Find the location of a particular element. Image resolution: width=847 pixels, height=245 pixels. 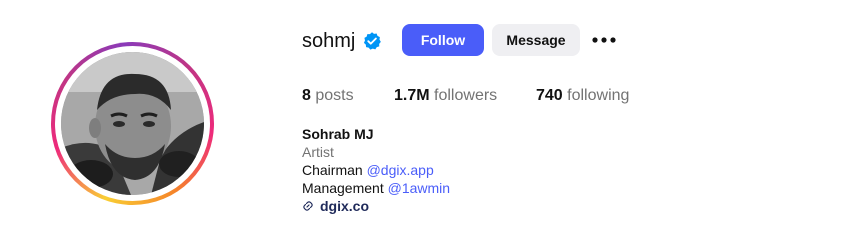

posts-stat: 8 posts is located at coordinates (328, 96).